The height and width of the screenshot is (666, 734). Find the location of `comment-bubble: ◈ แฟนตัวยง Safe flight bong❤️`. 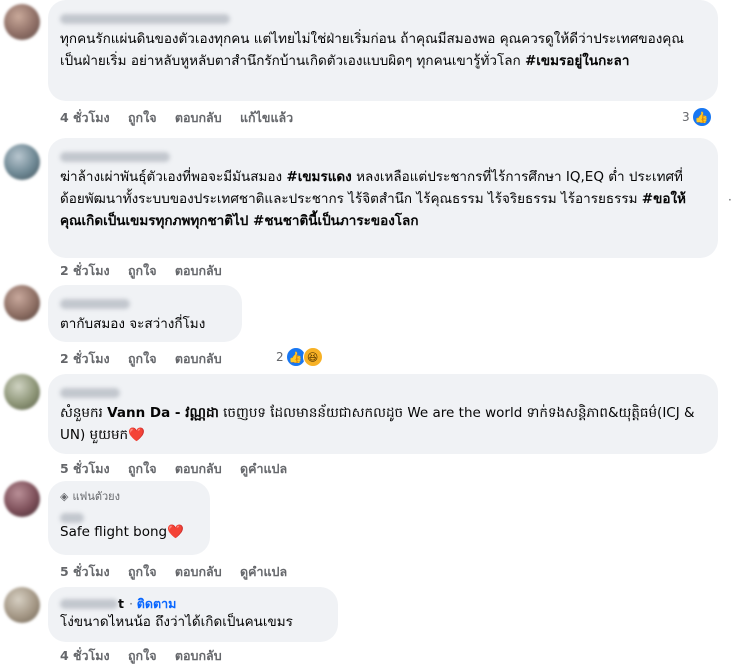

comment-bubble: ◈ แฟนตัวยง Safe flight bong❤️ is located at coordinates (129, 518).